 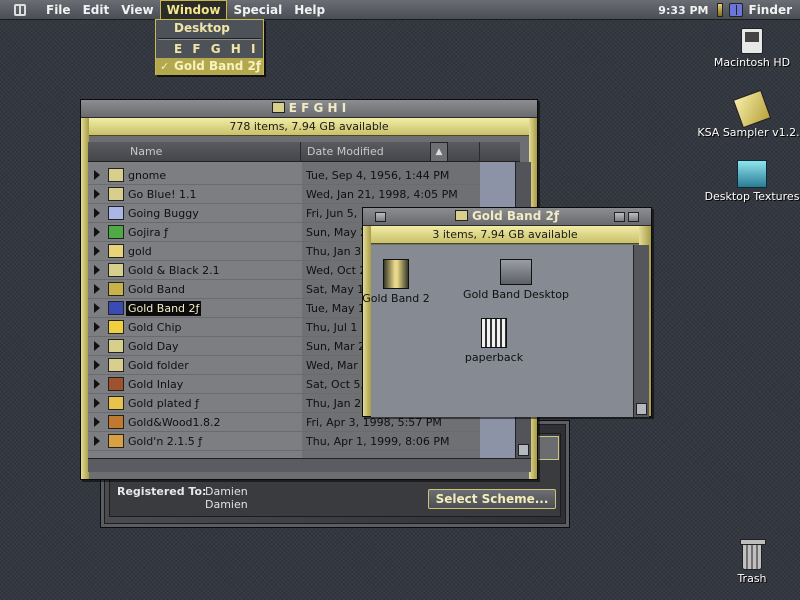 What do you see at coordinates (335, 384) in the screenshot?
I see `row-date-modified: Sat, Oct 5,` at bounding box center [335, 384].